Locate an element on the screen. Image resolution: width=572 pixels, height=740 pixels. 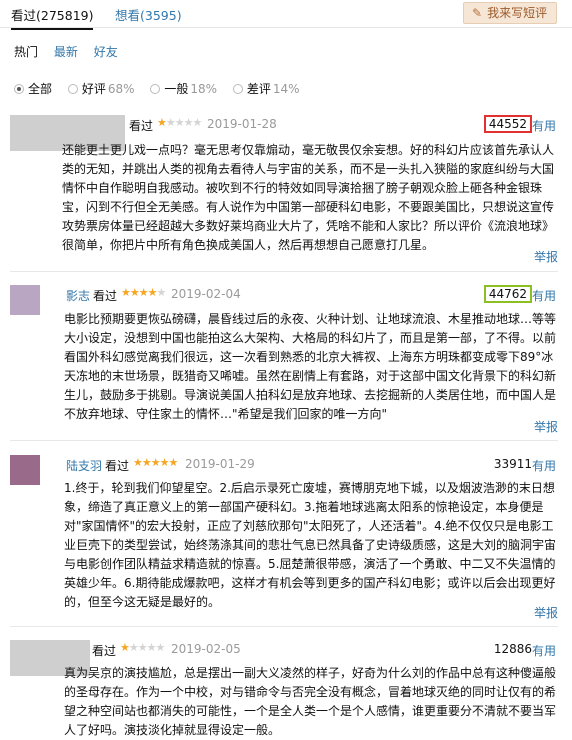
filter-mid: 一般 18% is located at coordinates (183, 88).